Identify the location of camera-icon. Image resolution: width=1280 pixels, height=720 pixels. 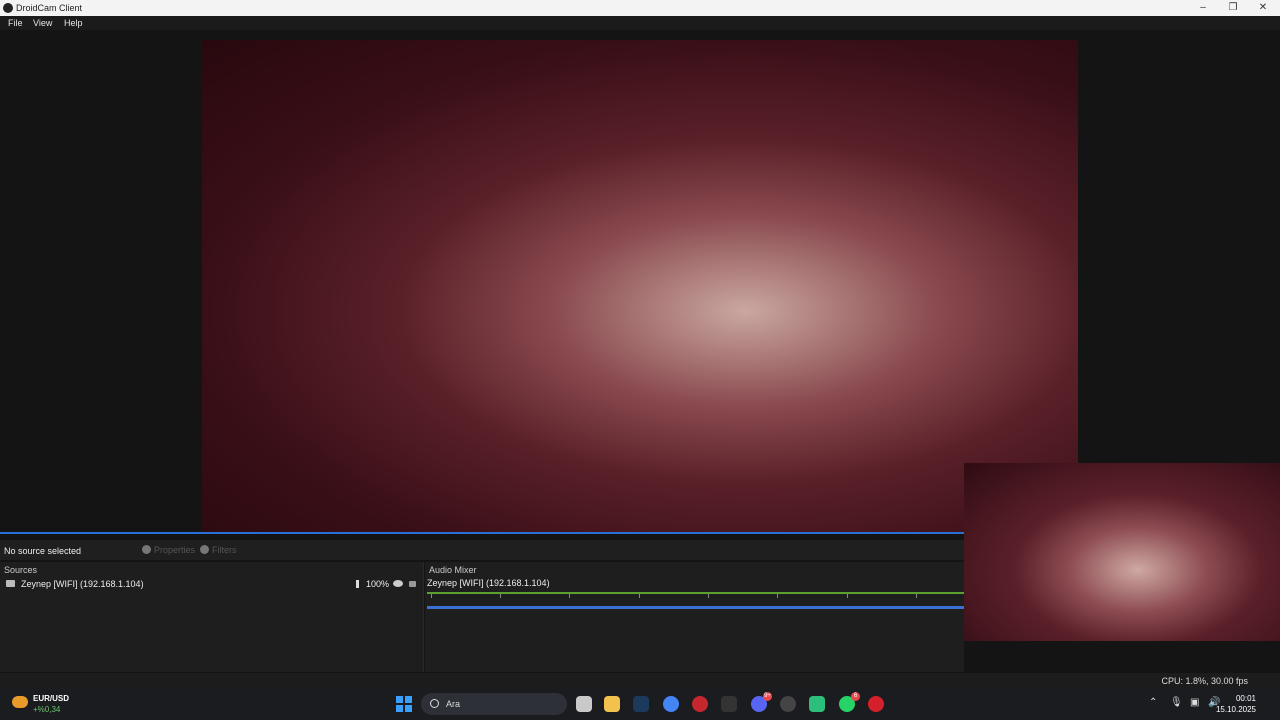
(10, 583).